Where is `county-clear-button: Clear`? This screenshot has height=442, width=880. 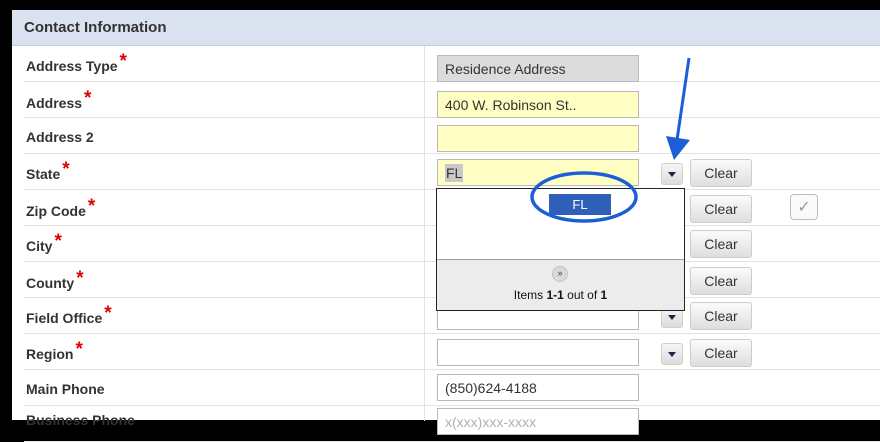
county-clear-button: Clear is located at coordinates (721, 281).